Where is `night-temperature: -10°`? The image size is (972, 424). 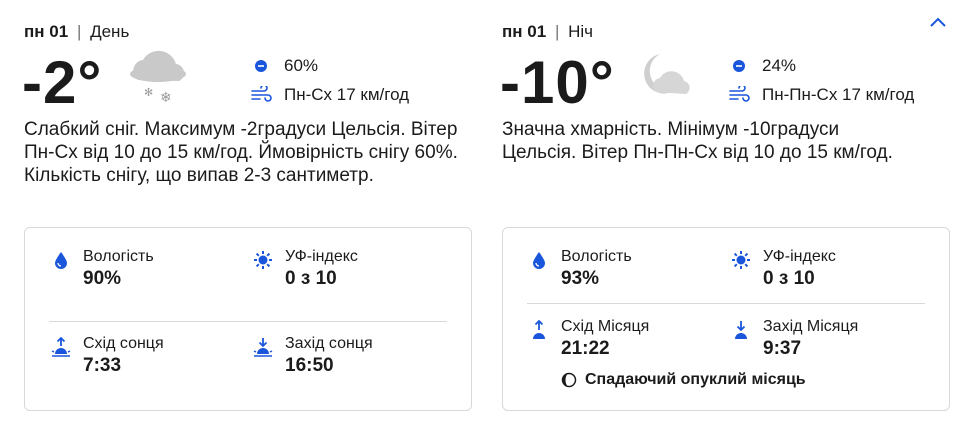
night-temperature: -10° is located at coordinates (557, 82).